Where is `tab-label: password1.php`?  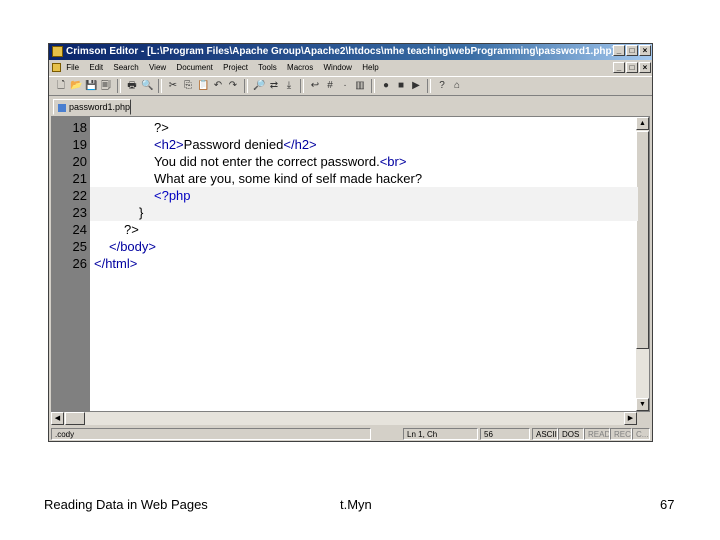 tab-label: password1.php is located at coordinates (100, 107).